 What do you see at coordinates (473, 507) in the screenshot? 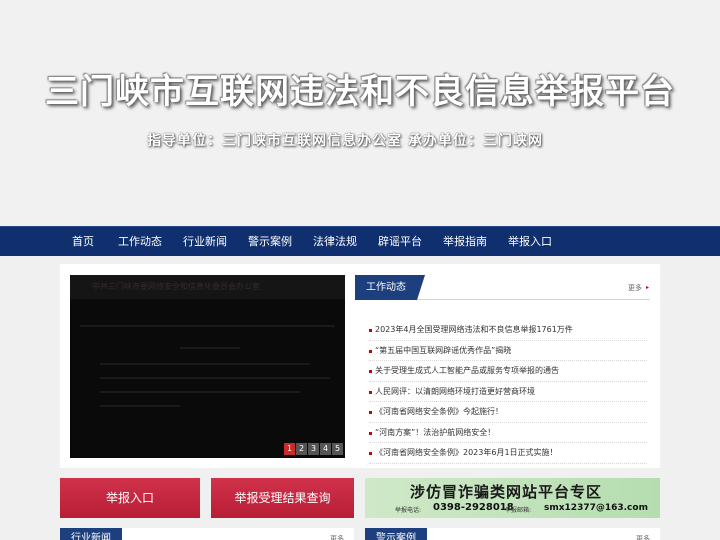
I see `ad-phone: 0398-2928018` at bounding box center [473, 507].